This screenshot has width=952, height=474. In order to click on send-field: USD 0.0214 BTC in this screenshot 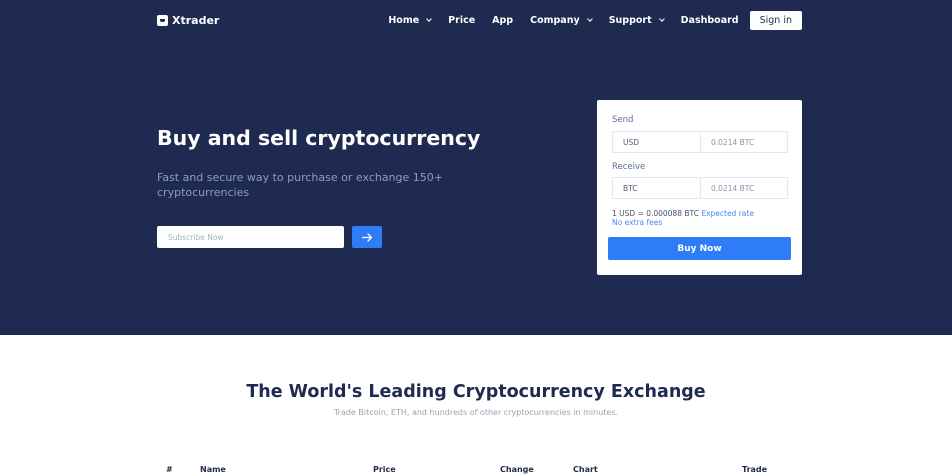, I will do `click(700, 142)`.